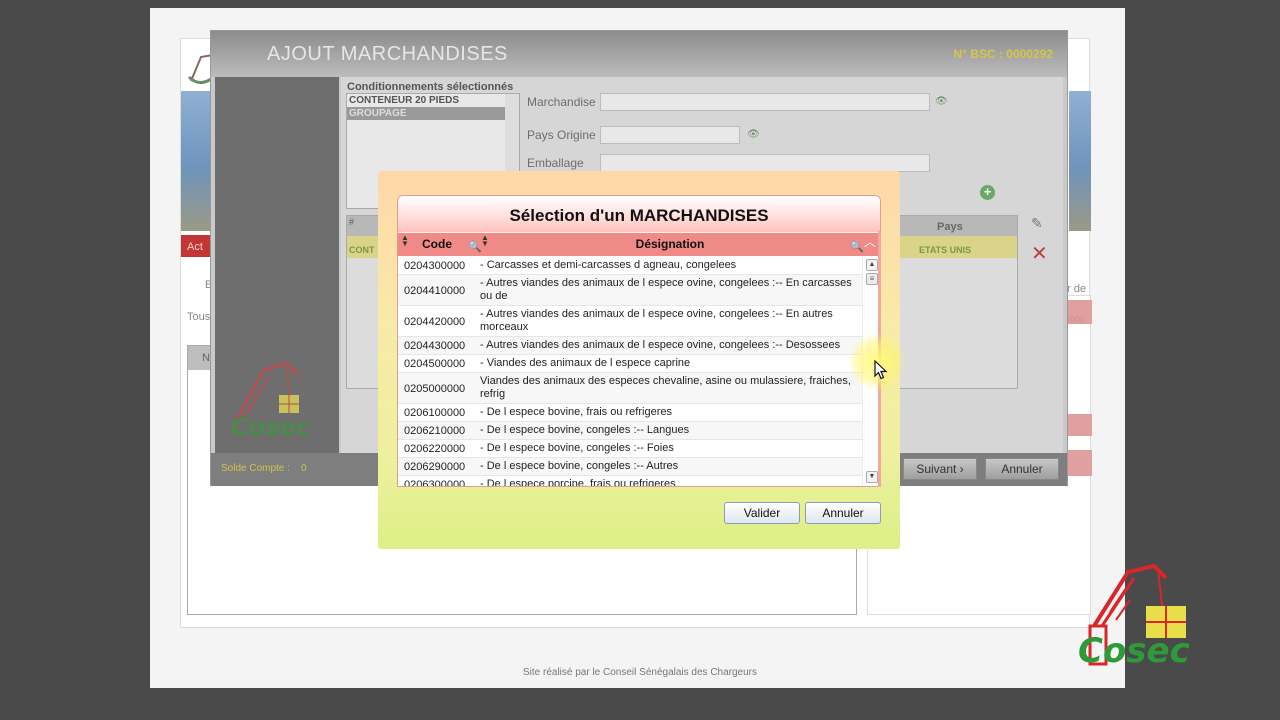 The image size is (1280, 720). Describe the element at coordinates (197, 161) in the screenshot. I see `banner-photo-left` at that location.